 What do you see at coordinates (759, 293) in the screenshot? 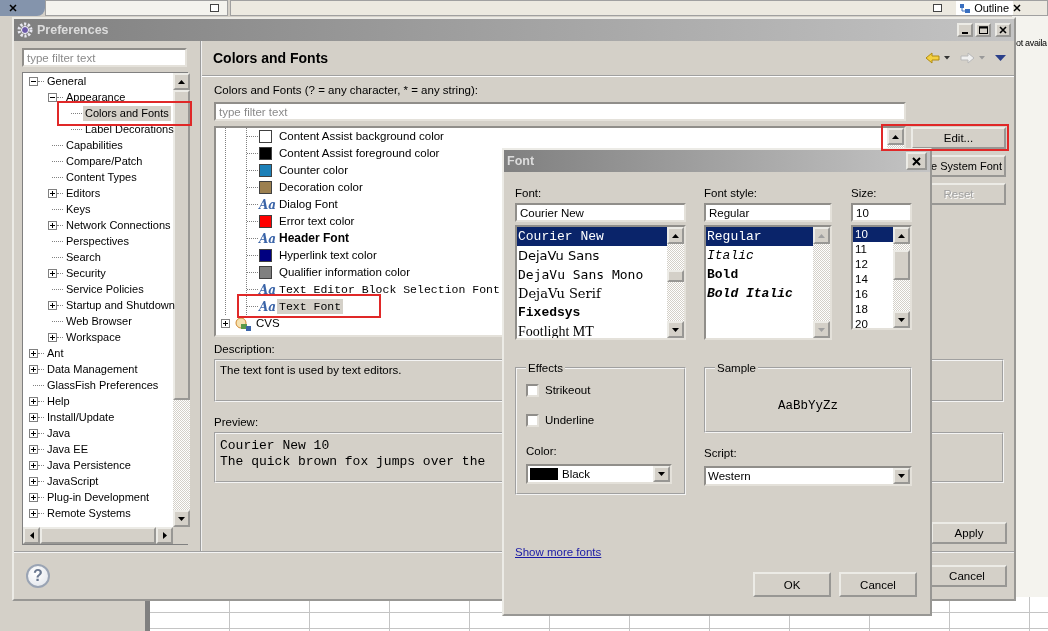
I see `list-item: Bold Italic` at bounding box center [759, 293].